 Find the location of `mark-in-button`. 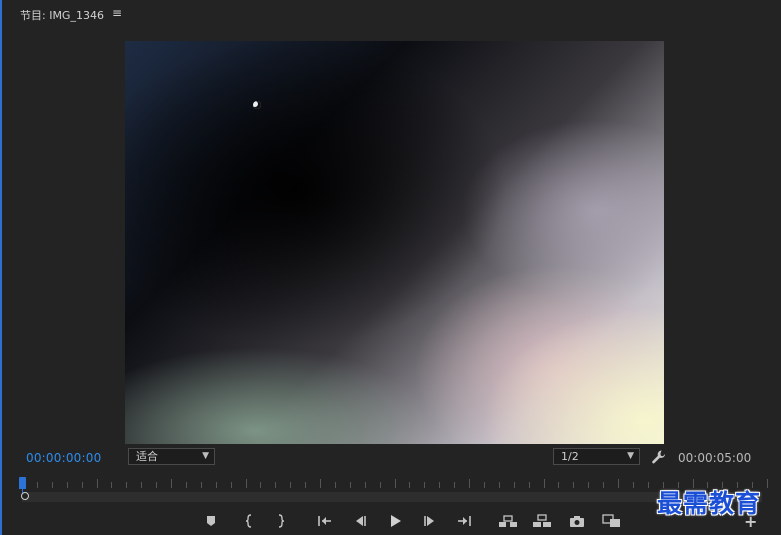

mark-in-button is located at coordinates (249, 521).